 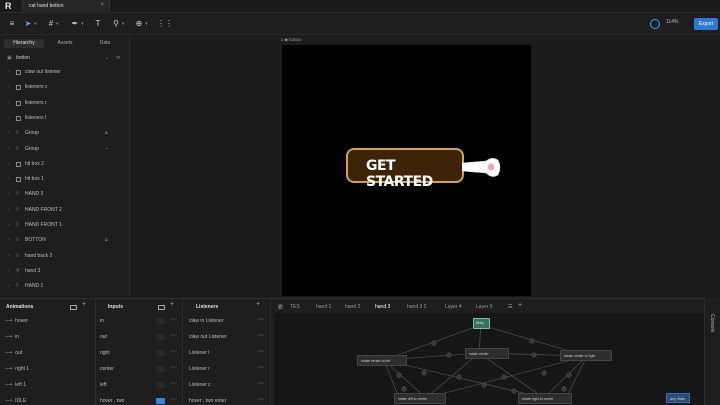 What do you see at coordinates (545, 398) in the screenshot?
I see `state-node-bottom-right: rotate right to center` at bounding box center [545, 398].